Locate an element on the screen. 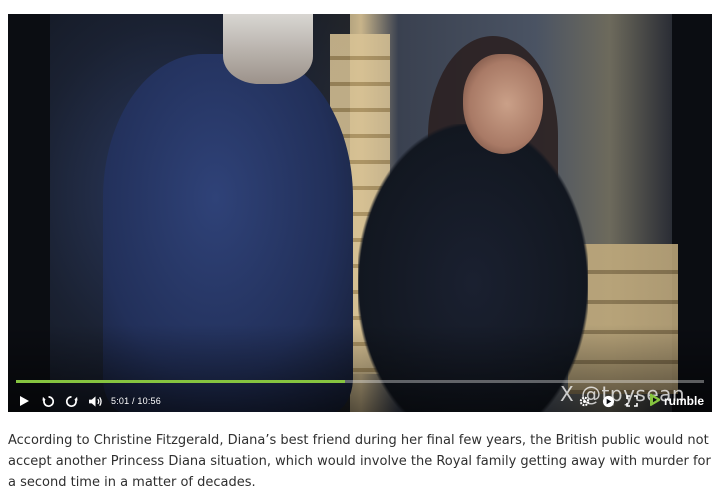  play-icon is located at coordinates (24, 401).